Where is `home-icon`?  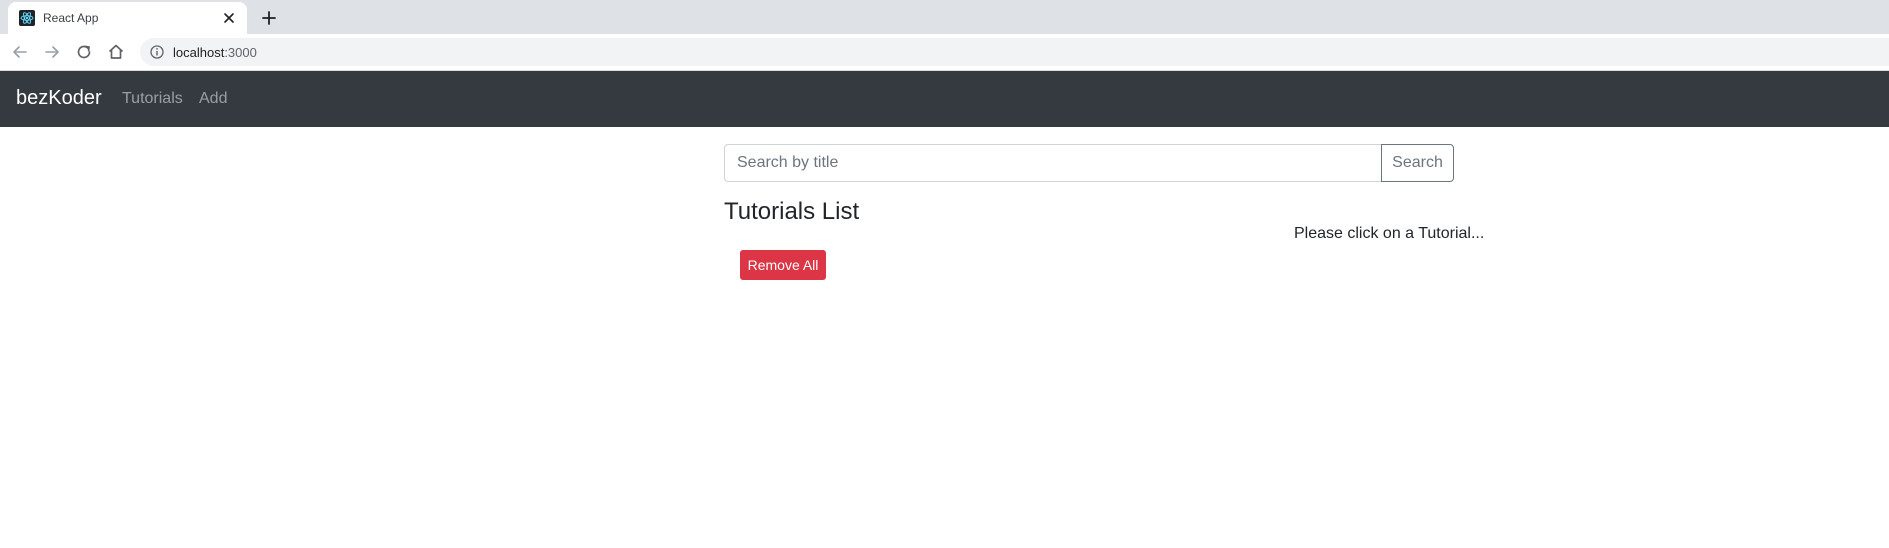 home-icon is located at coordinates (116, 52).